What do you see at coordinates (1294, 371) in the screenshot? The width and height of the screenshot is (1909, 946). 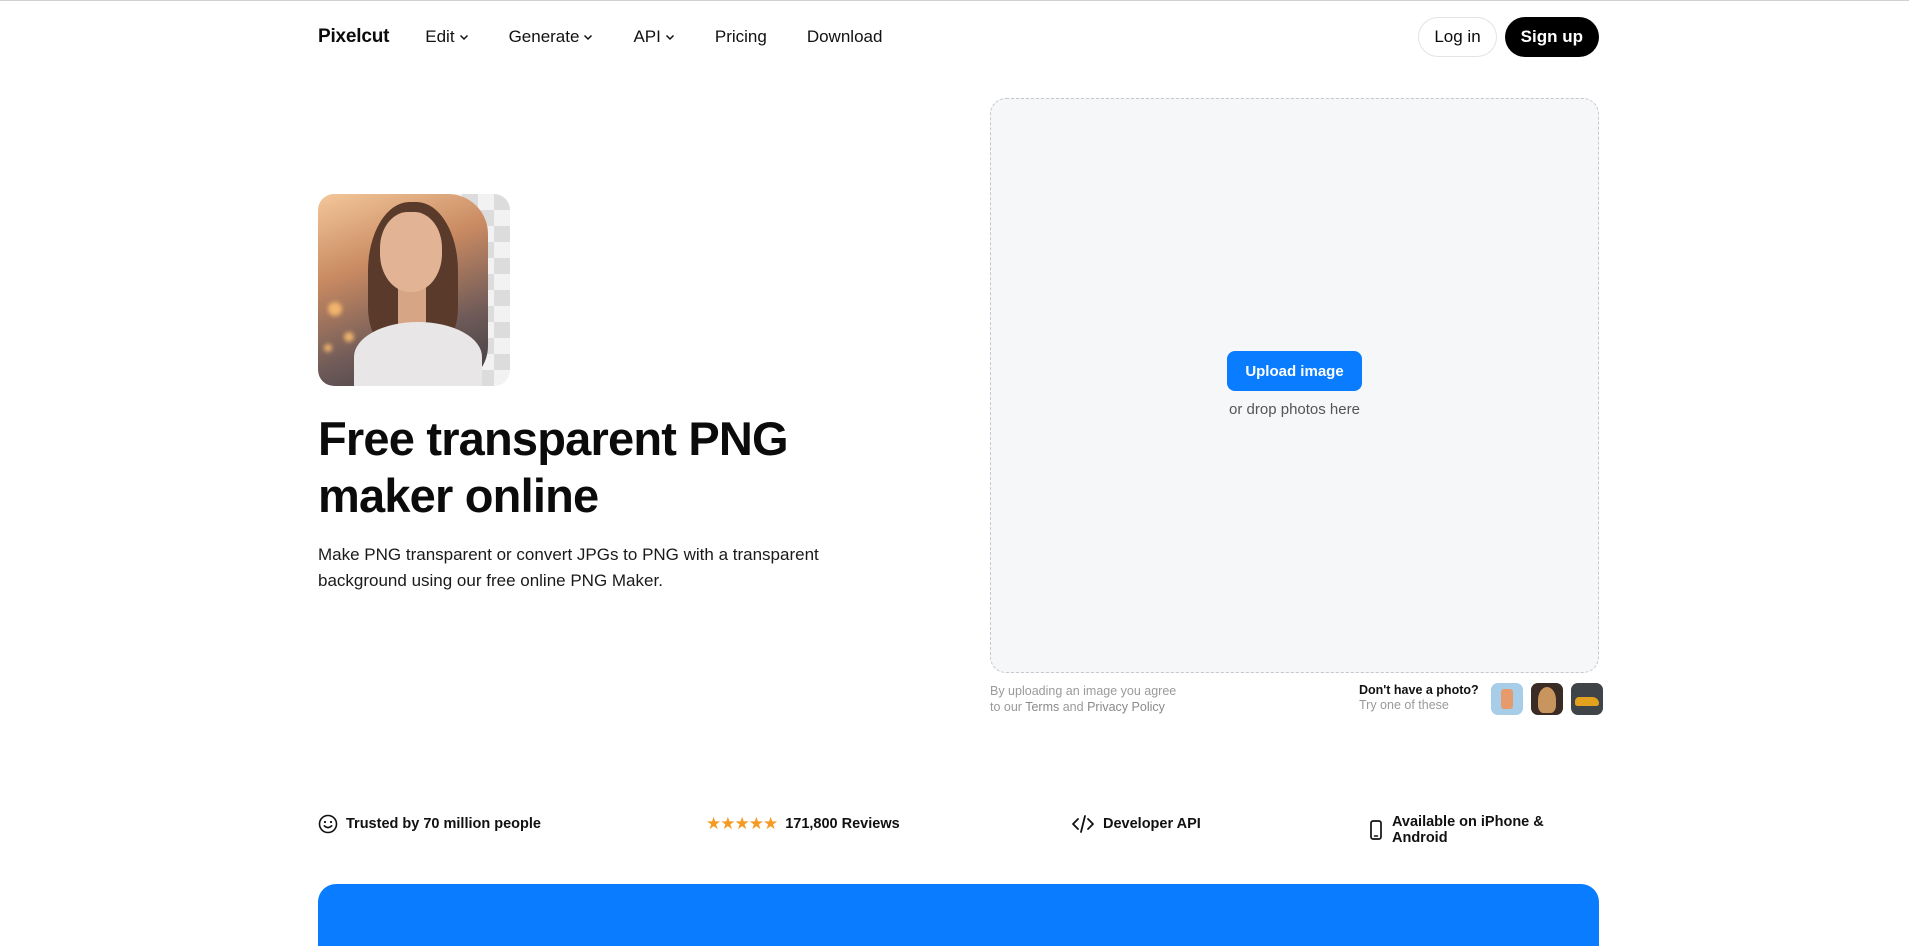 I see `upload-image-button: Upload image` at bounding box center [1294, 371].